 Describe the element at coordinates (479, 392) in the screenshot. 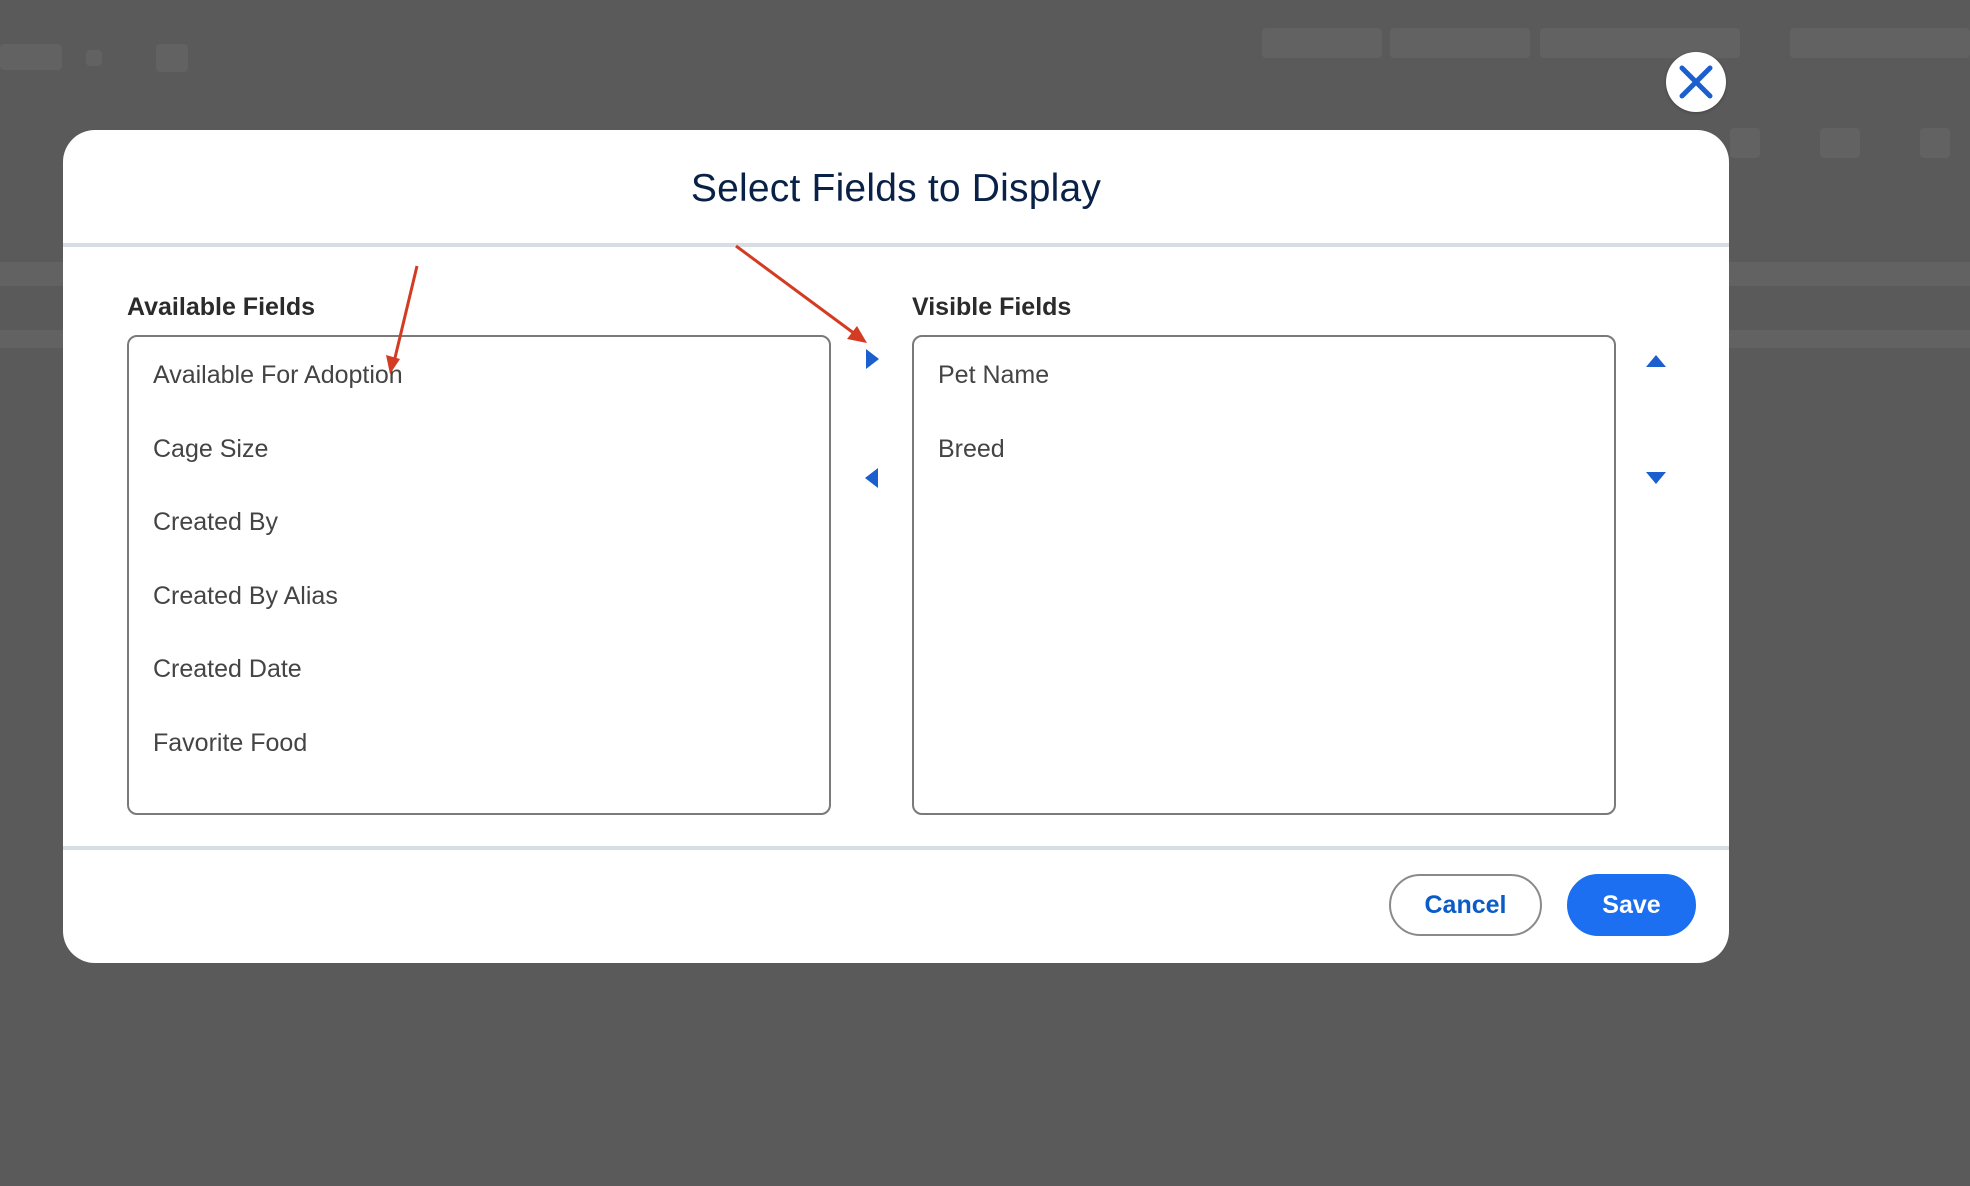

I see `list-item-available-for-adoption: Available For Adoption` at that location.